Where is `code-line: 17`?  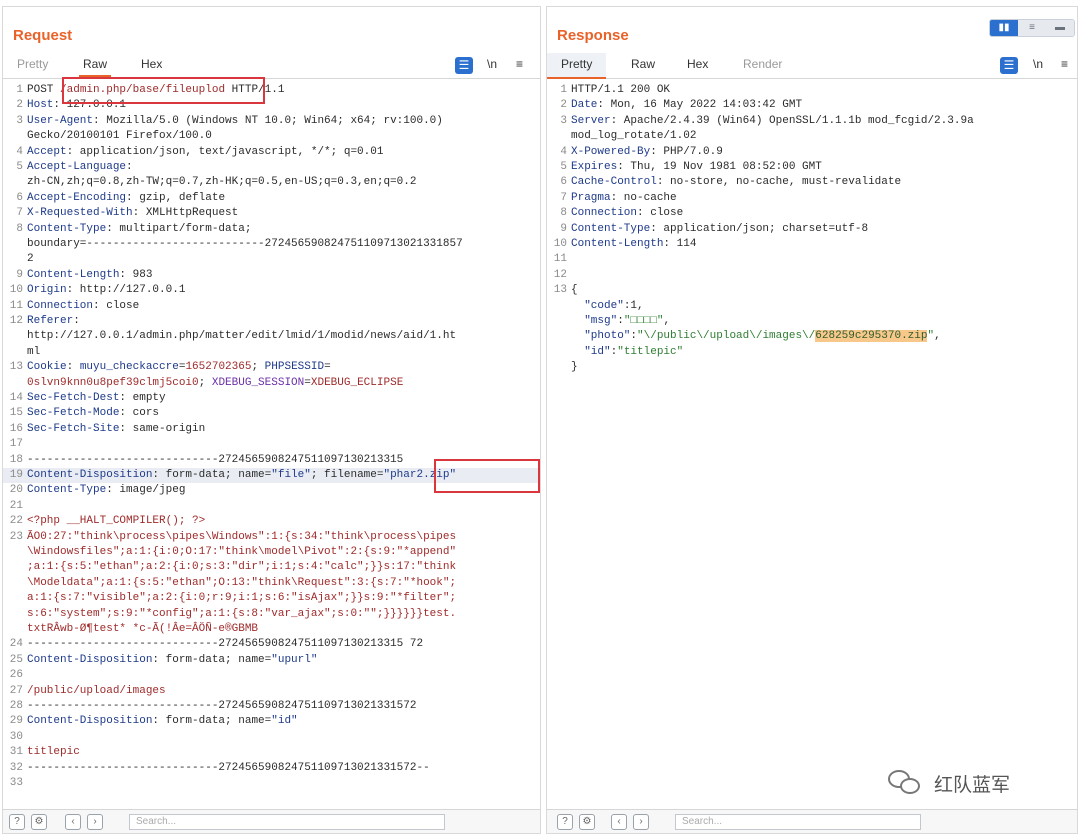 code-line: 17 is located at coordinates (271, 444).